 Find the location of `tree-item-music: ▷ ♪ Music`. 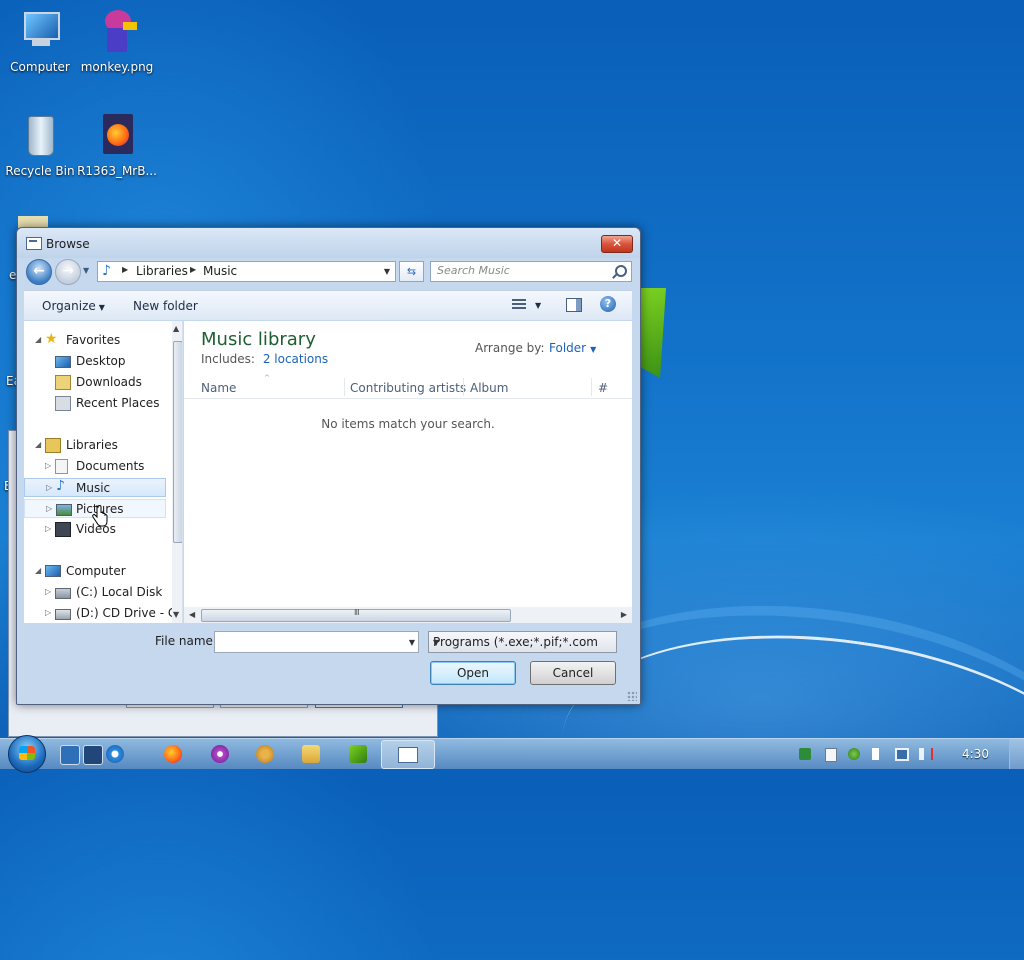

tree-item-music: ▷ ♪ Music is located at coordinates (95, 487).